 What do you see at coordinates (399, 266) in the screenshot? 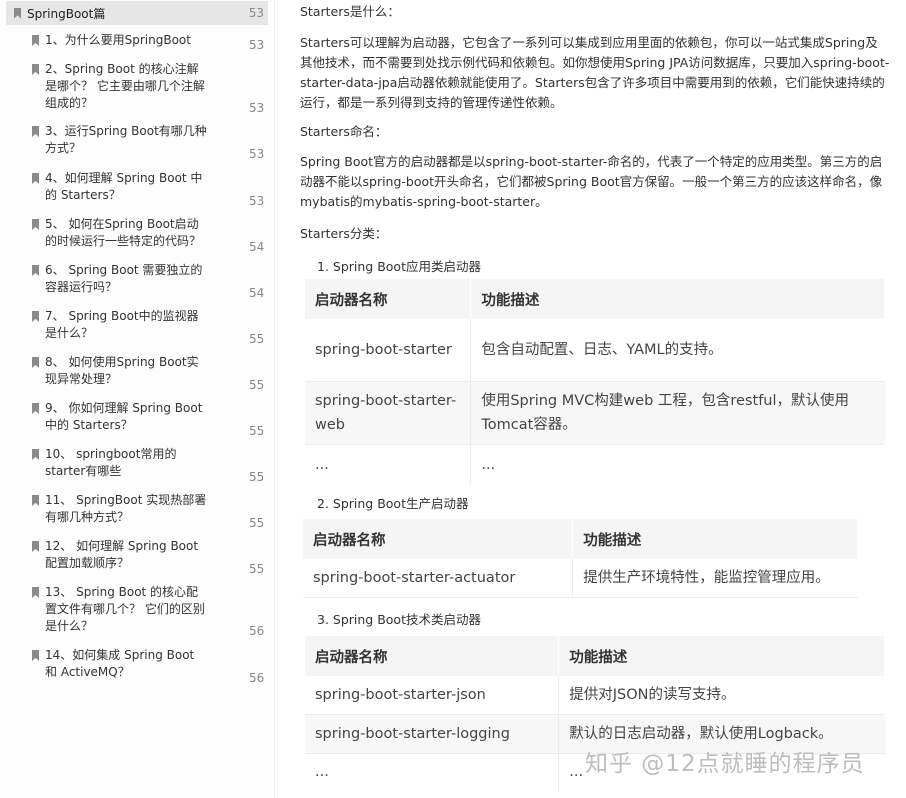
I see `section-app-starters: 1. Spring Boot应用类启动器` at bounding box center [399, 266].